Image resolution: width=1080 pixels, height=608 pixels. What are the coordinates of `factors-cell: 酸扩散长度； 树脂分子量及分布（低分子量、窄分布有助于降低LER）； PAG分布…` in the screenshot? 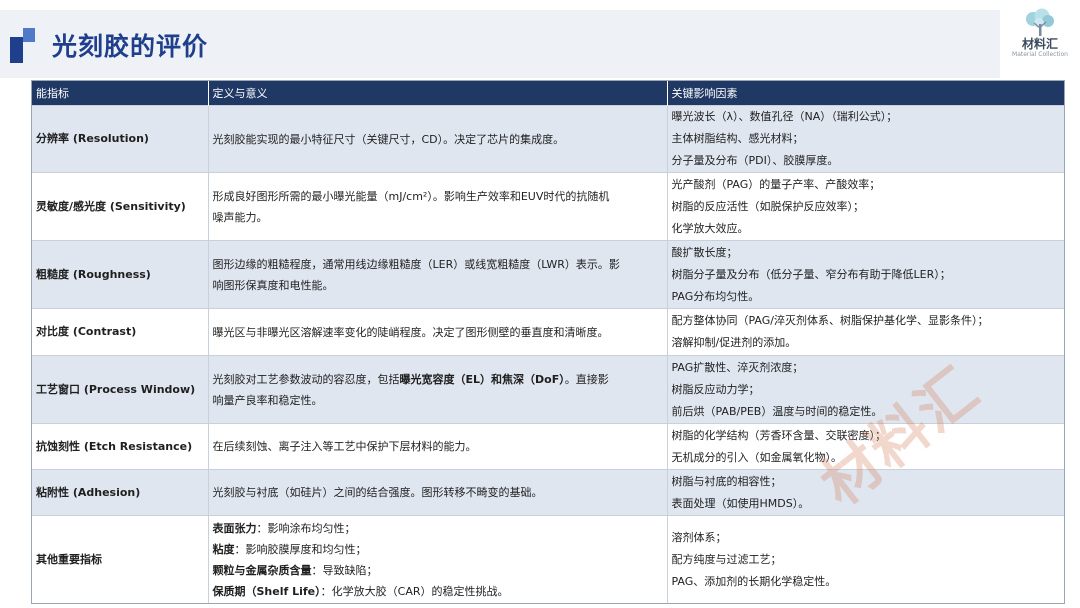 It's located at (865, 274).